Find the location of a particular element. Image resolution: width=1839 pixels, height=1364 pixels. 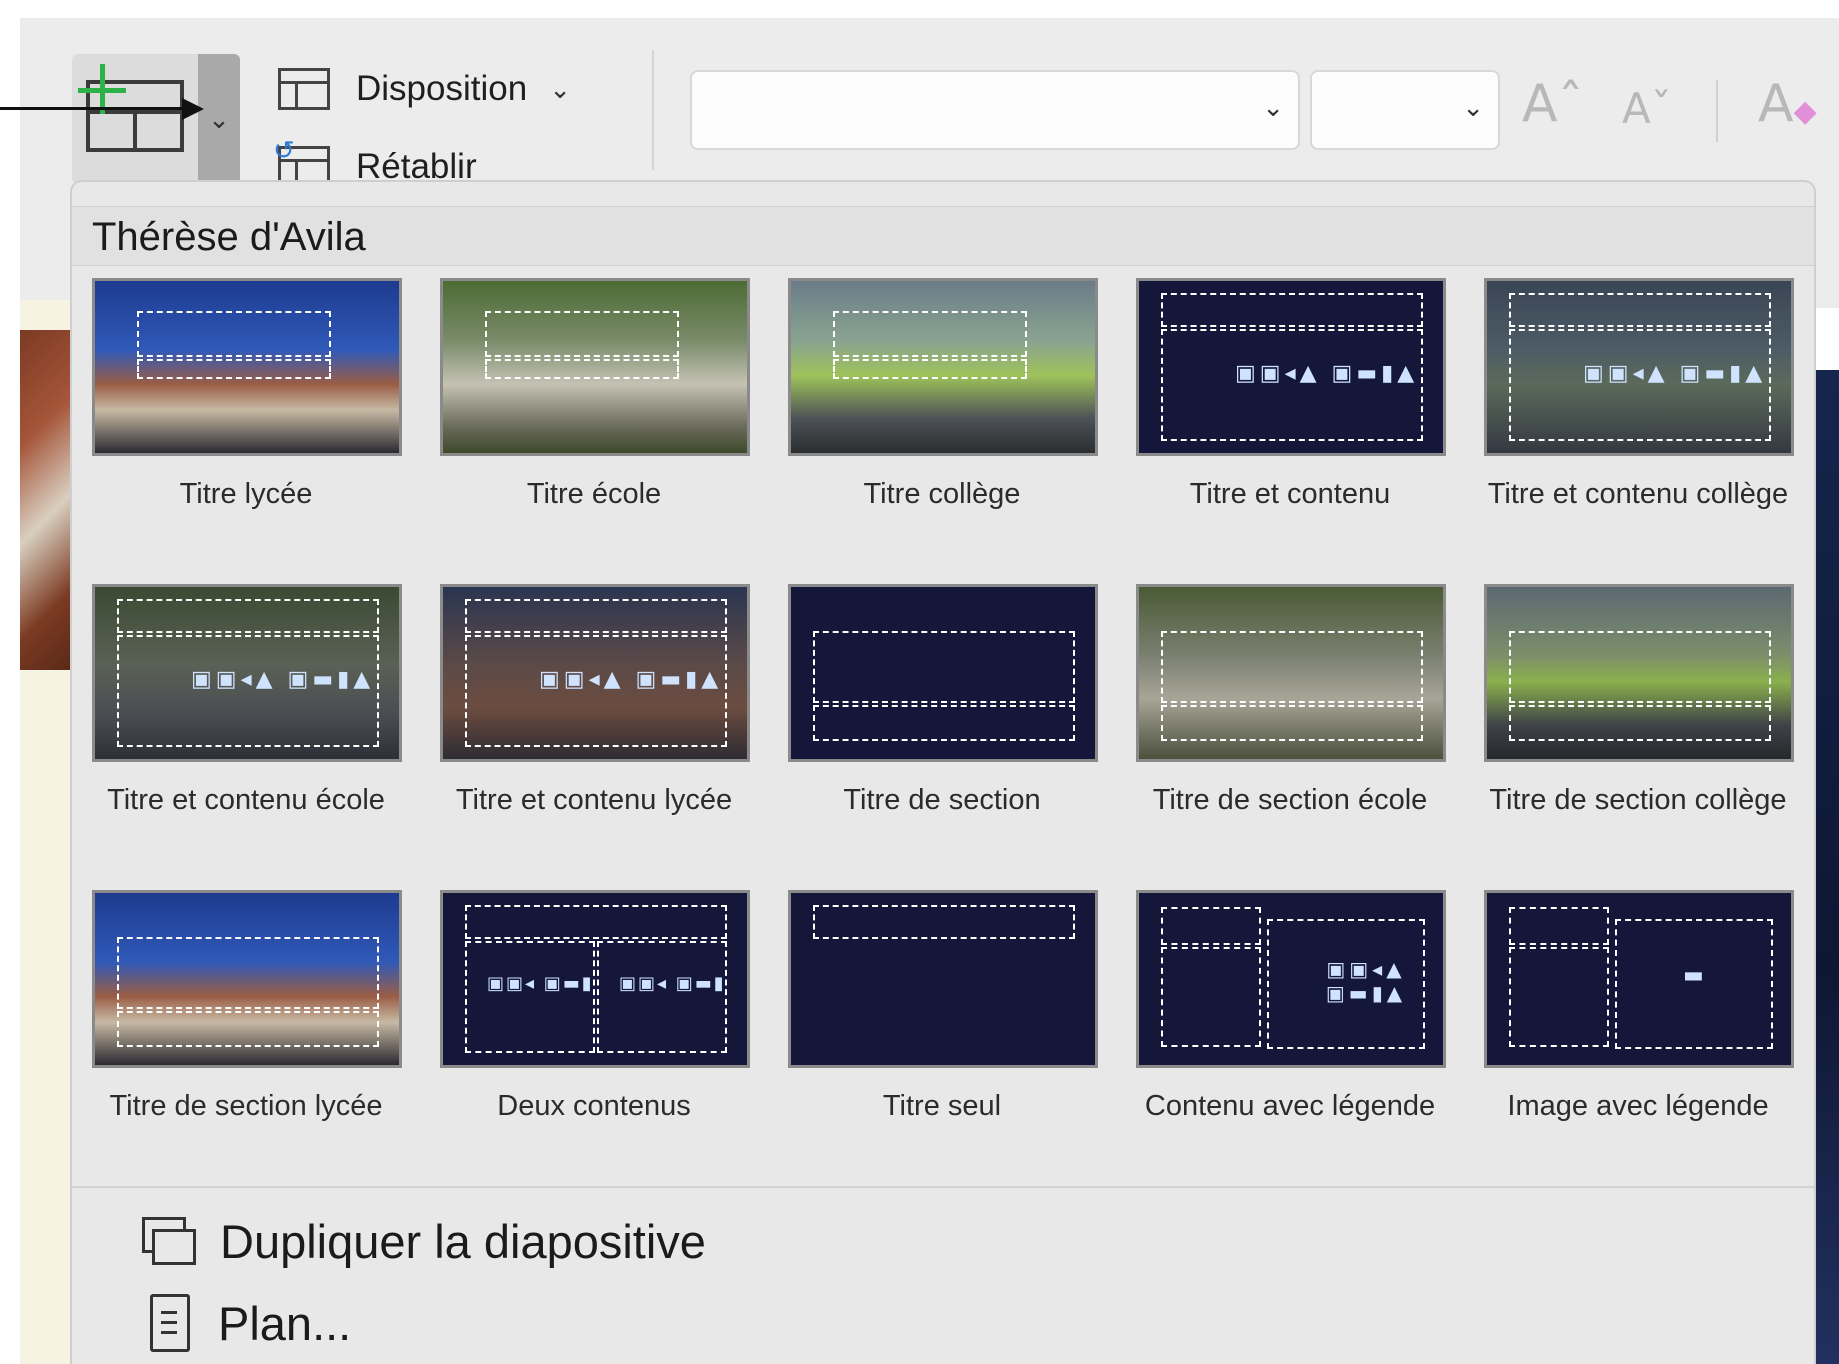

font-family-select: ⌄ is located at coordinates (995, 110).